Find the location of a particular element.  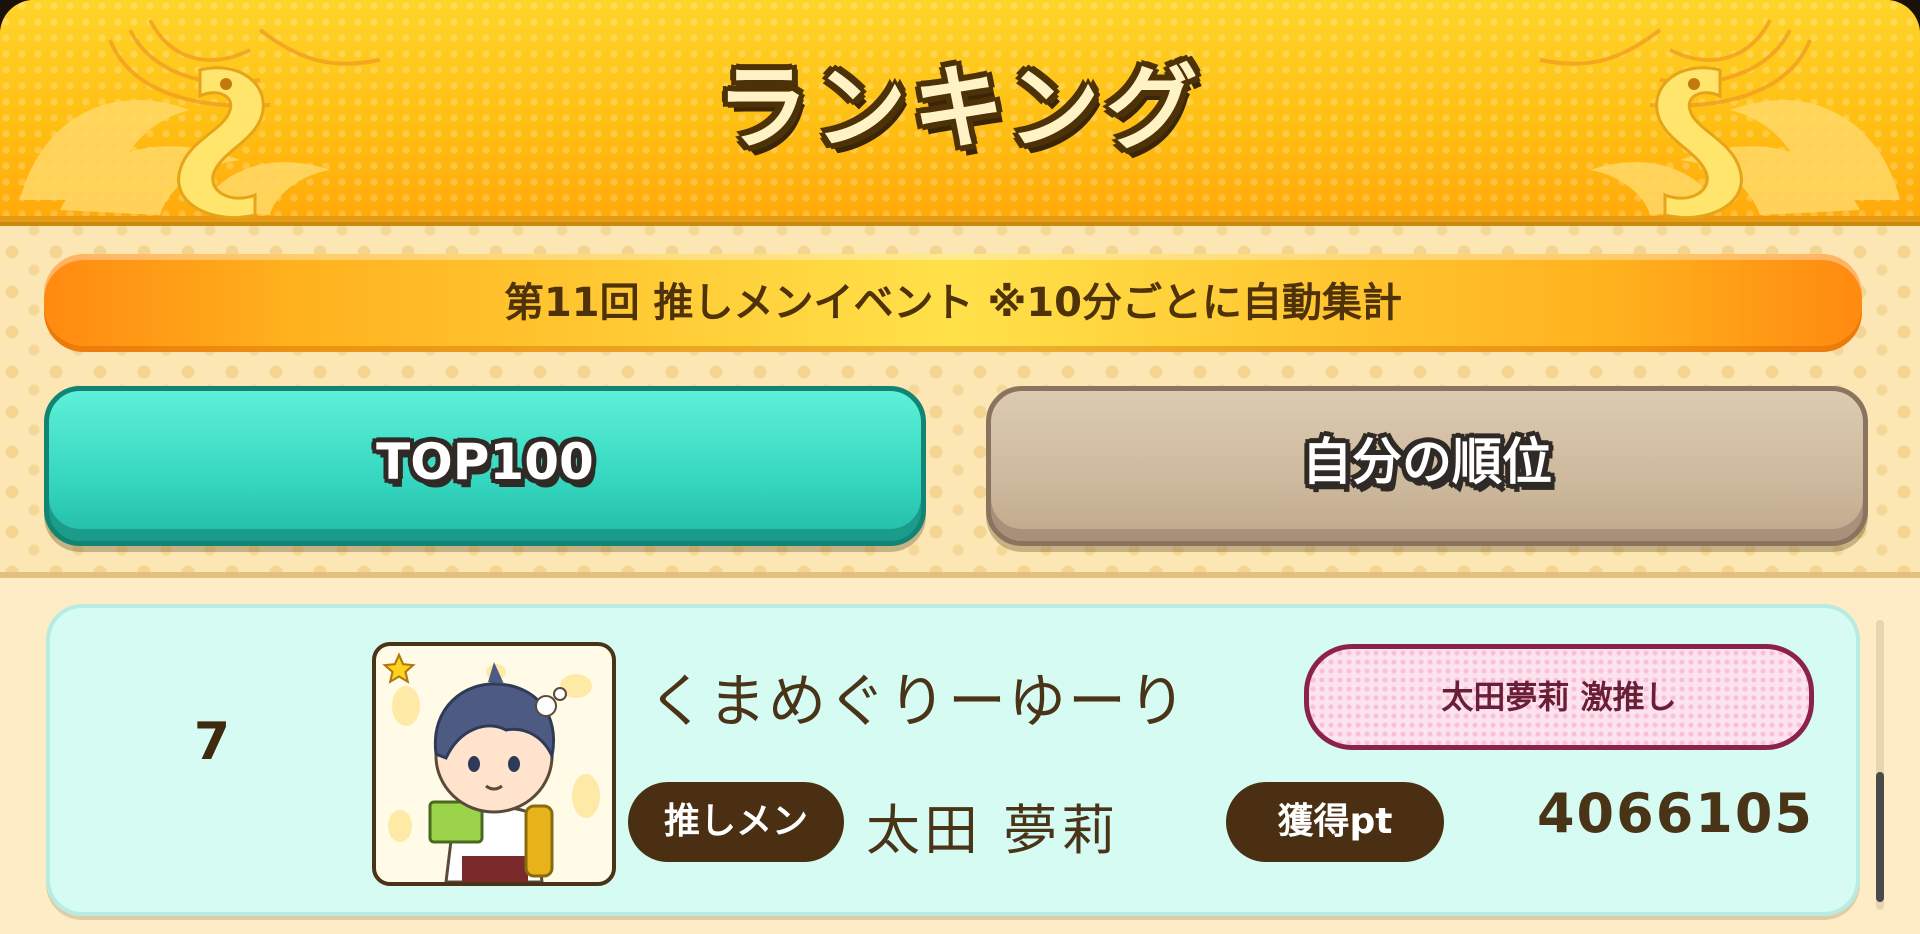

page-title: ランキング is located at coordinates (960, 108).